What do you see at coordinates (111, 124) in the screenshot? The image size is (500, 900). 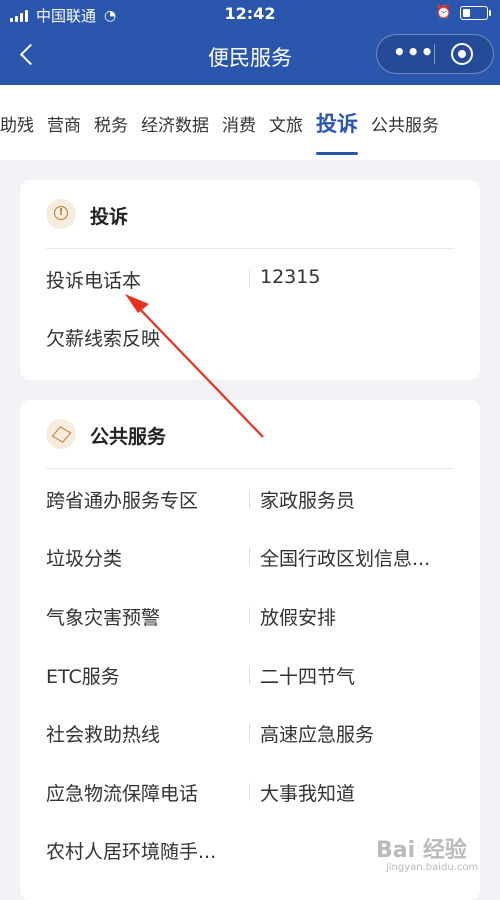 I see `tab-tax: 税务` at bounding box center [111, 124].